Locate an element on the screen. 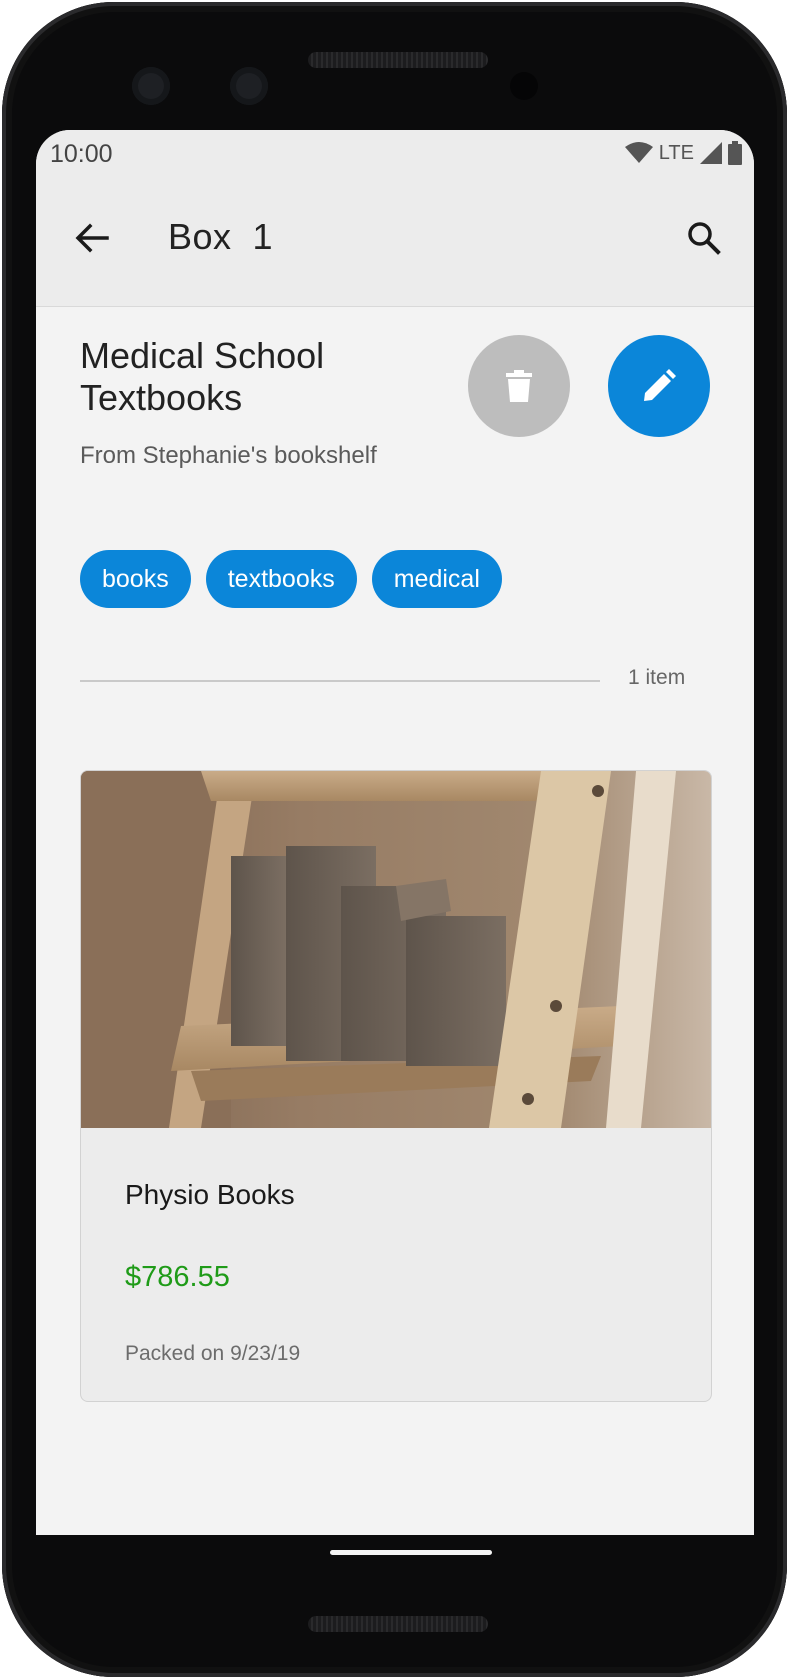 The height and width of the screenshot is (1679, 789). proximity-sensor is located at coordinates (524, 86).